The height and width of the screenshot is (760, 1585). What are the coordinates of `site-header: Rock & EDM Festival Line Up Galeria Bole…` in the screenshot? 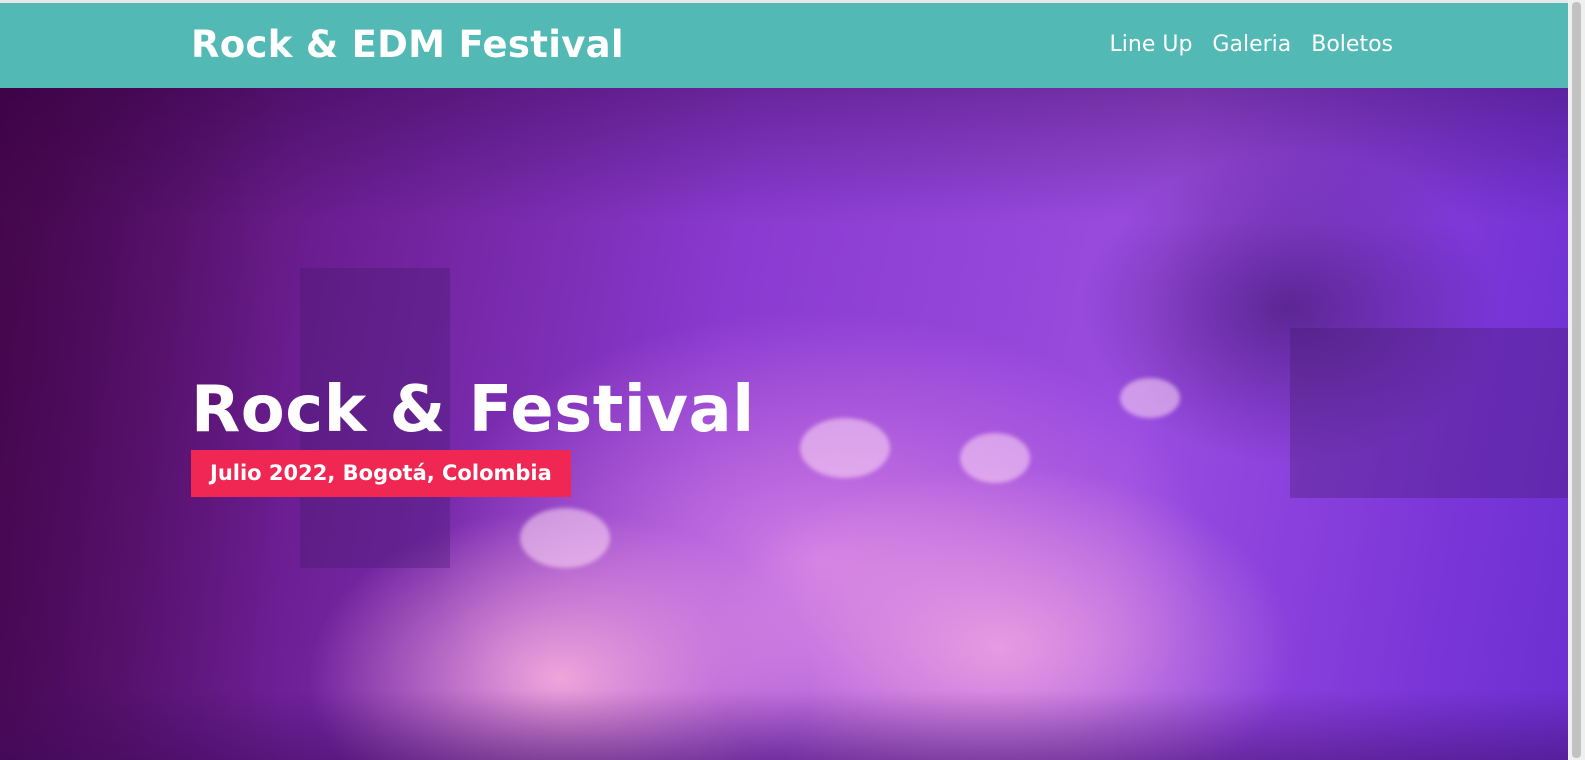 It's located at (792, 45).